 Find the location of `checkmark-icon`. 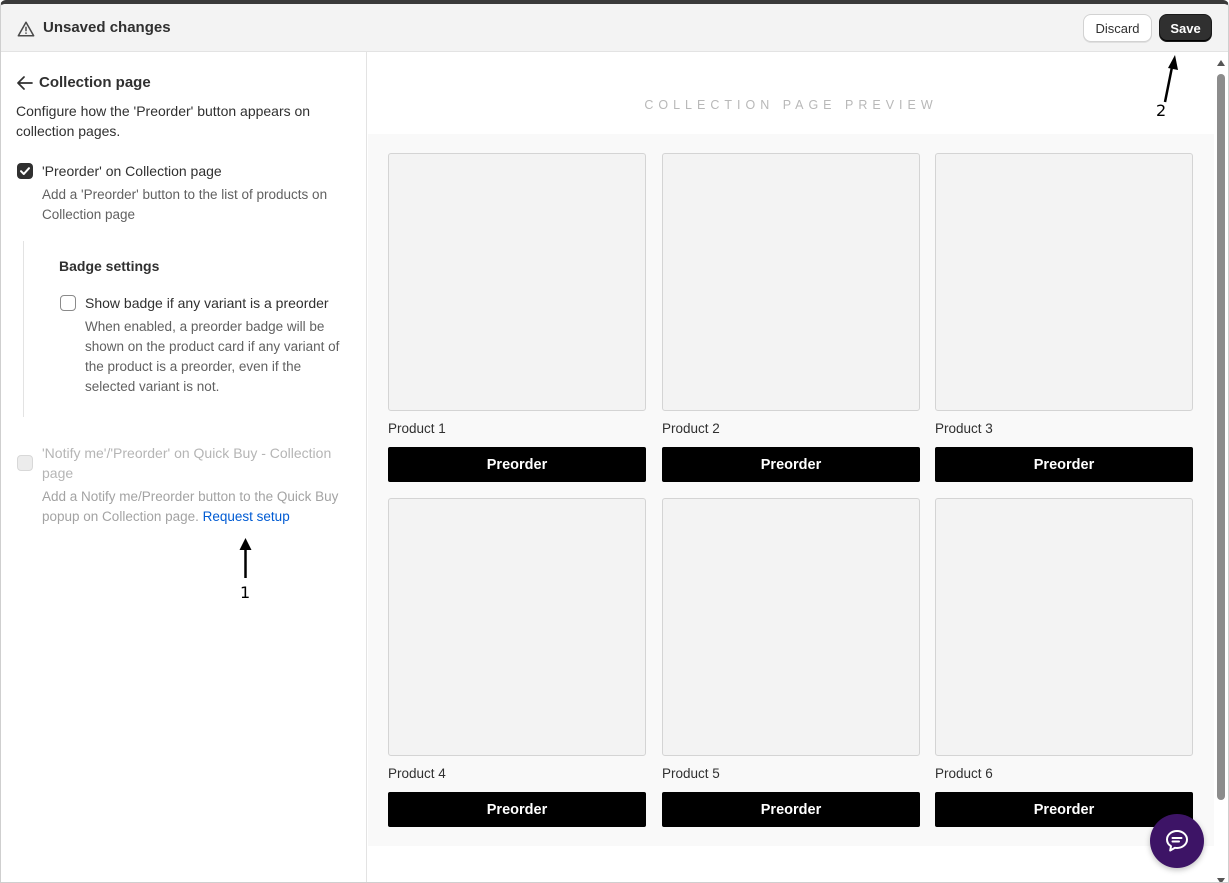

checkmark-icon is located at coordinates (25, 171).